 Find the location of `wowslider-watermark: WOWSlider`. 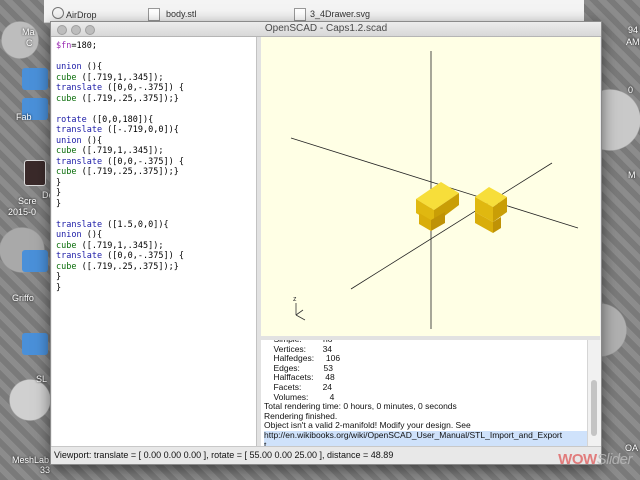

wowslider-watermark: WOWSlider is located at coordinates (595, 459).